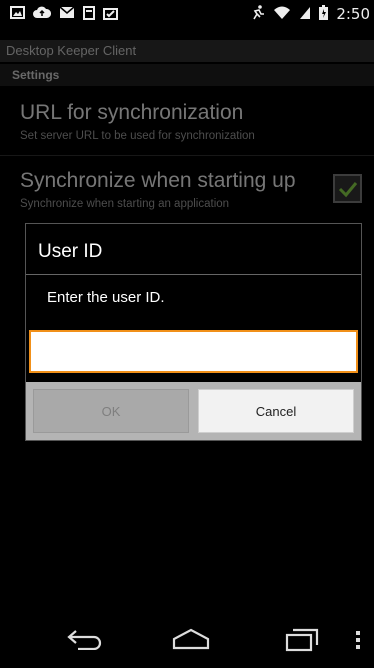  I want to click on cancel-button: Cancel, so click(276, 411).